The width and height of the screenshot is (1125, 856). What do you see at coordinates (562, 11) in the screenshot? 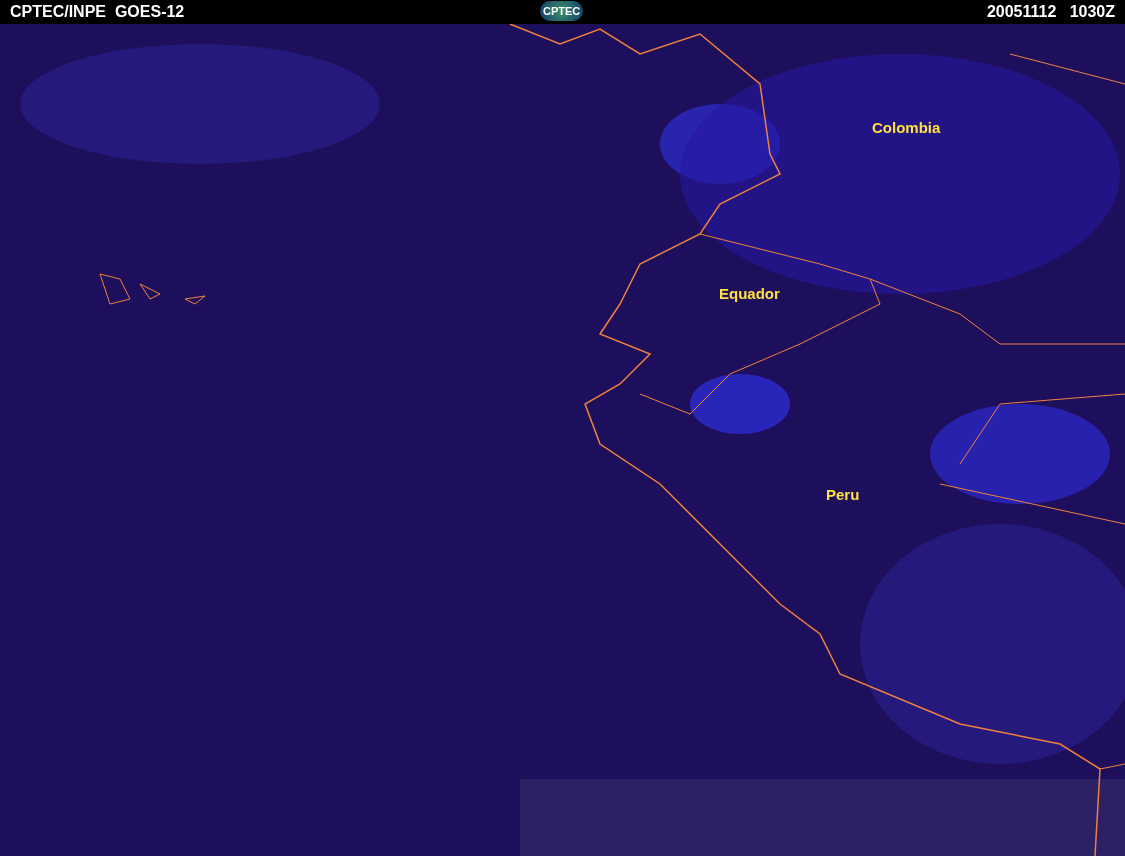
I see `logo: CPTEC` at bounding box center [562, 11].